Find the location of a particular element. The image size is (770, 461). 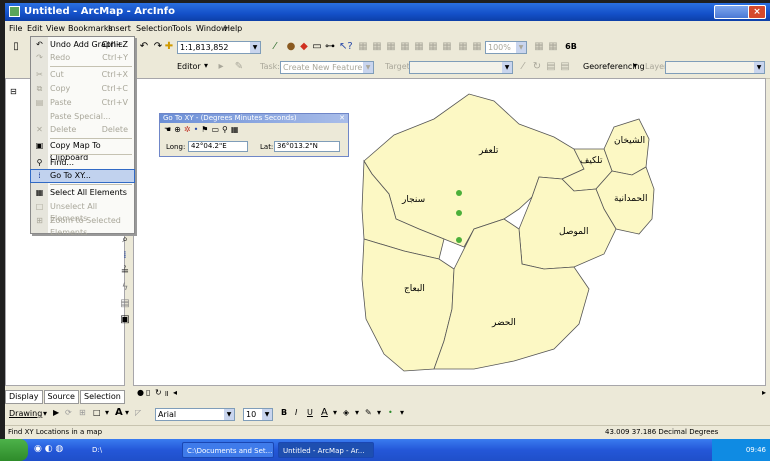

editor-menu: Editor is located at coordinates (189, 66).